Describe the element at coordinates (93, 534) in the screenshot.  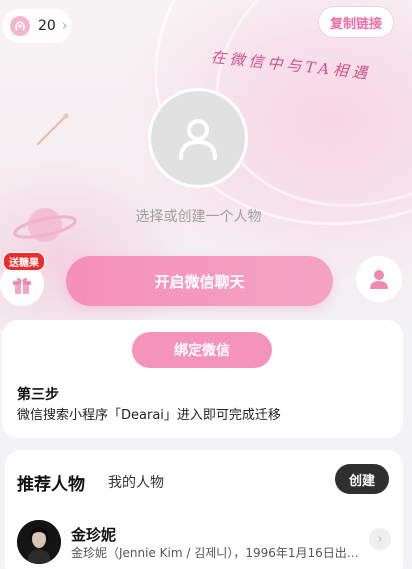
I see `character-name: 金珍妮` at that location.